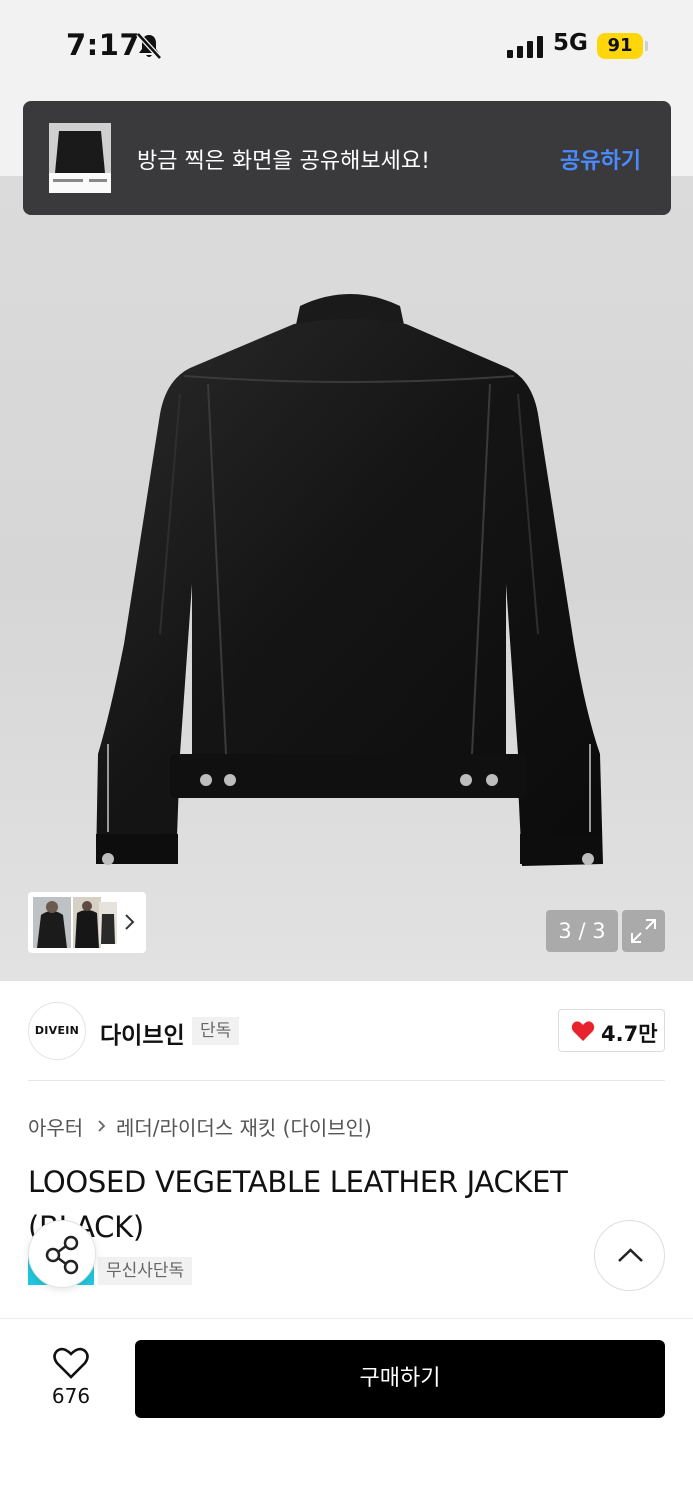 The width and height of the screenshot is (693, 1500). I want to click on status-time: 7:17, so click(103, 45).